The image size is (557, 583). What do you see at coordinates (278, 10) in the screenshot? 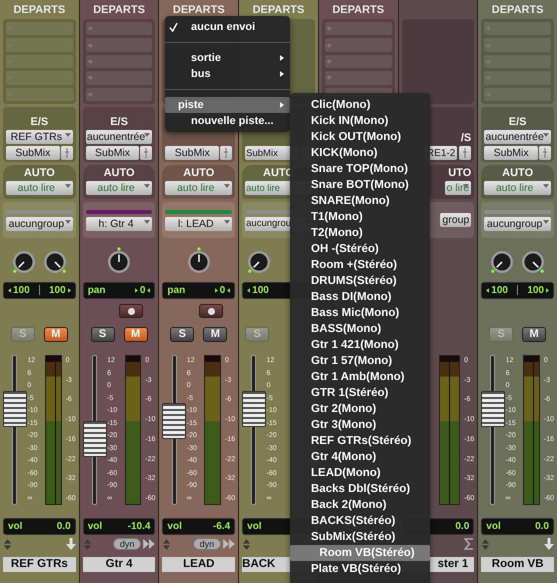
I see `sends-header: DEPARTS` at bounding box center [278, 10].